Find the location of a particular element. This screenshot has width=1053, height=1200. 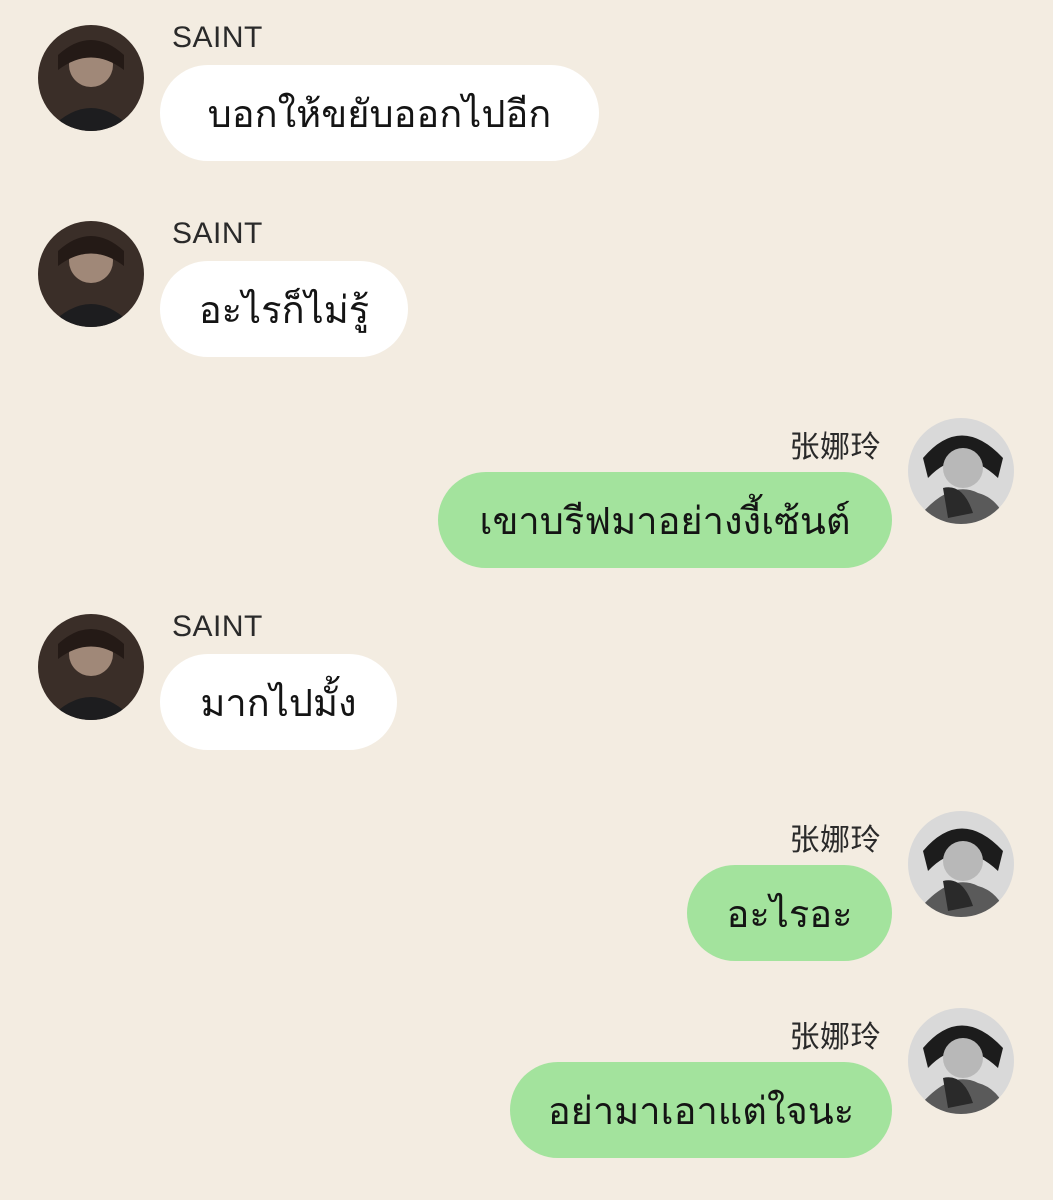

message-bubble: เขาบรีฟมาอย่างงี้เซ้นต์ is located at coordinates (665, 520).